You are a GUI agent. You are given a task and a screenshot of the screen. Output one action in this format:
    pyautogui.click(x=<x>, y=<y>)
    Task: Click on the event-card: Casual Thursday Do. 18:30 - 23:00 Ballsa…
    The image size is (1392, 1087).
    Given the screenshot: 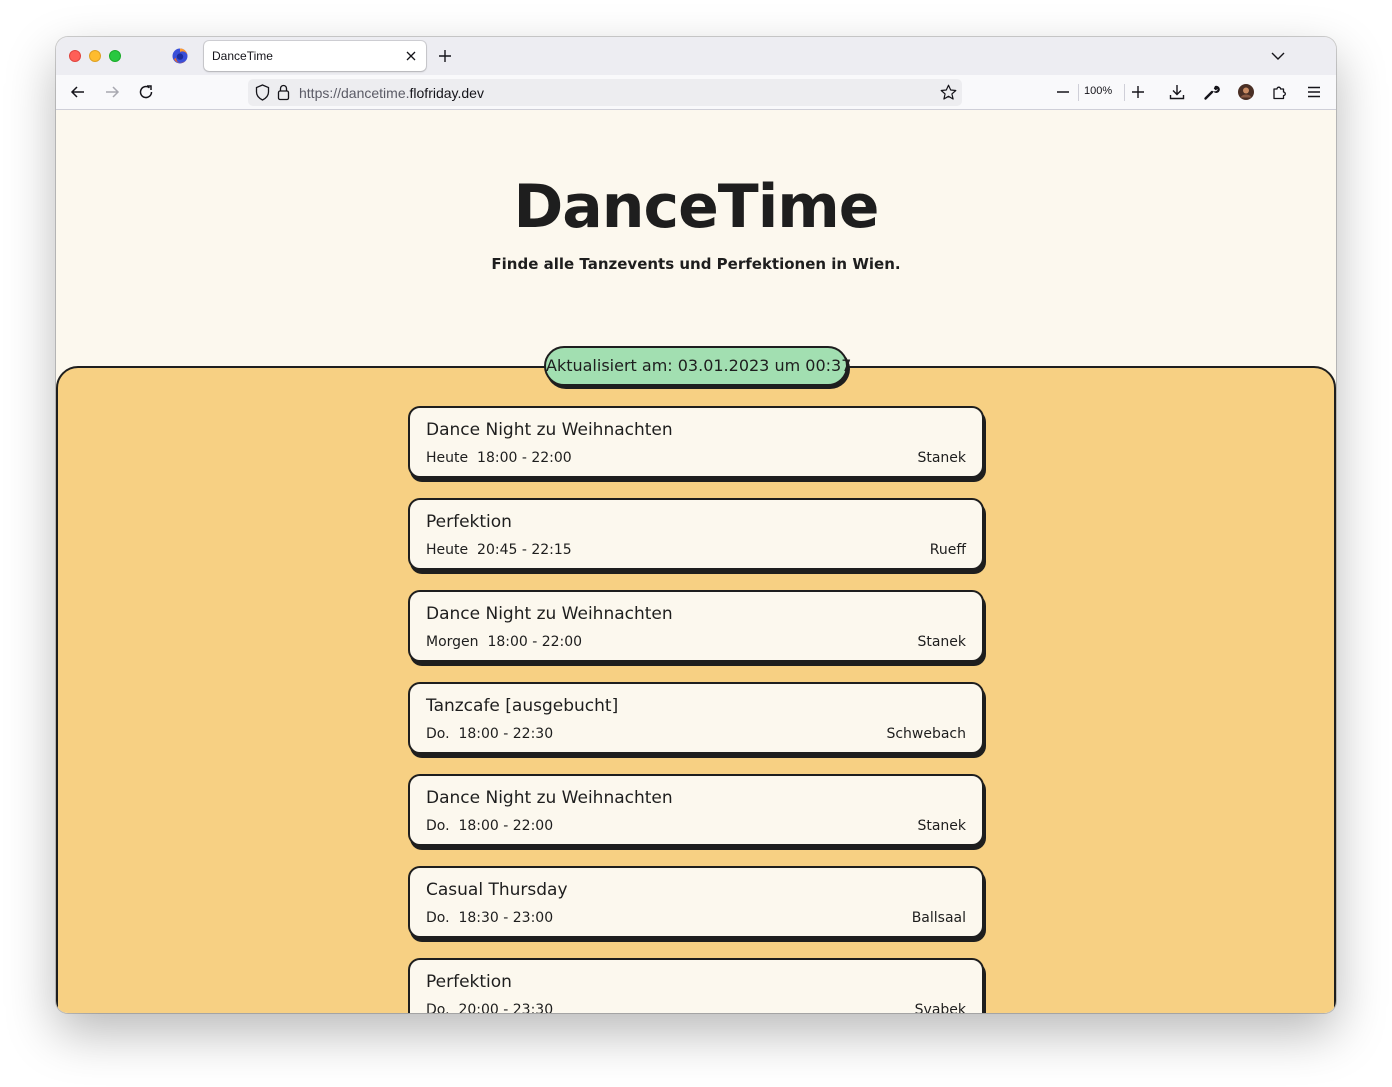 What is the action you would take?
    pyautogui.click(x=696, y=902)
    